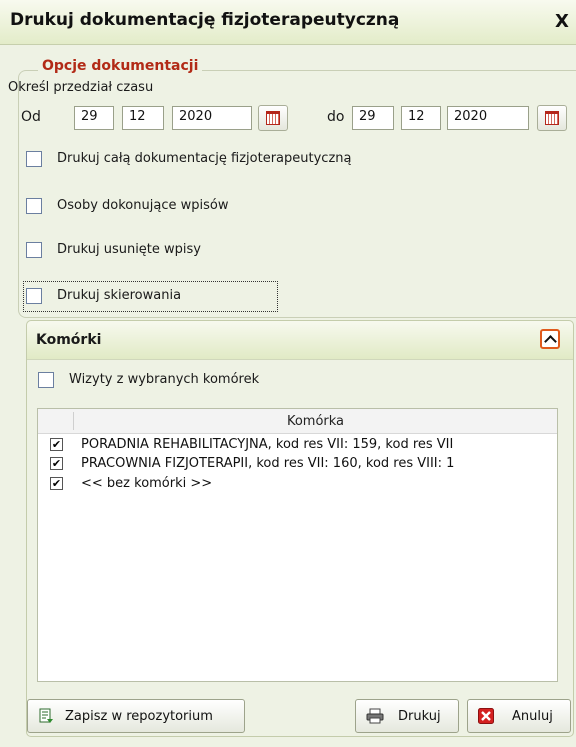 This screenshot has height=747, width=576. Describe the element at coordinates (488, 118) in the screenshot. I see `to-year-field: 2020` at that location.